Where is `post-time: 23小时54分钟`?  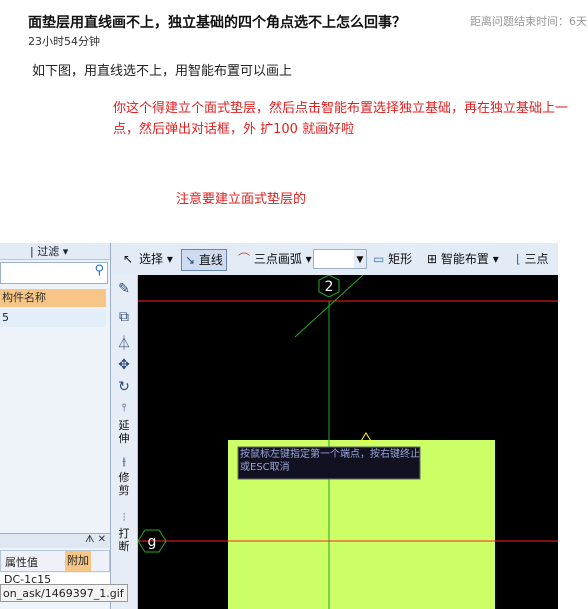 post-time: 23小时54分钟 is located at coordinates (64, 41).